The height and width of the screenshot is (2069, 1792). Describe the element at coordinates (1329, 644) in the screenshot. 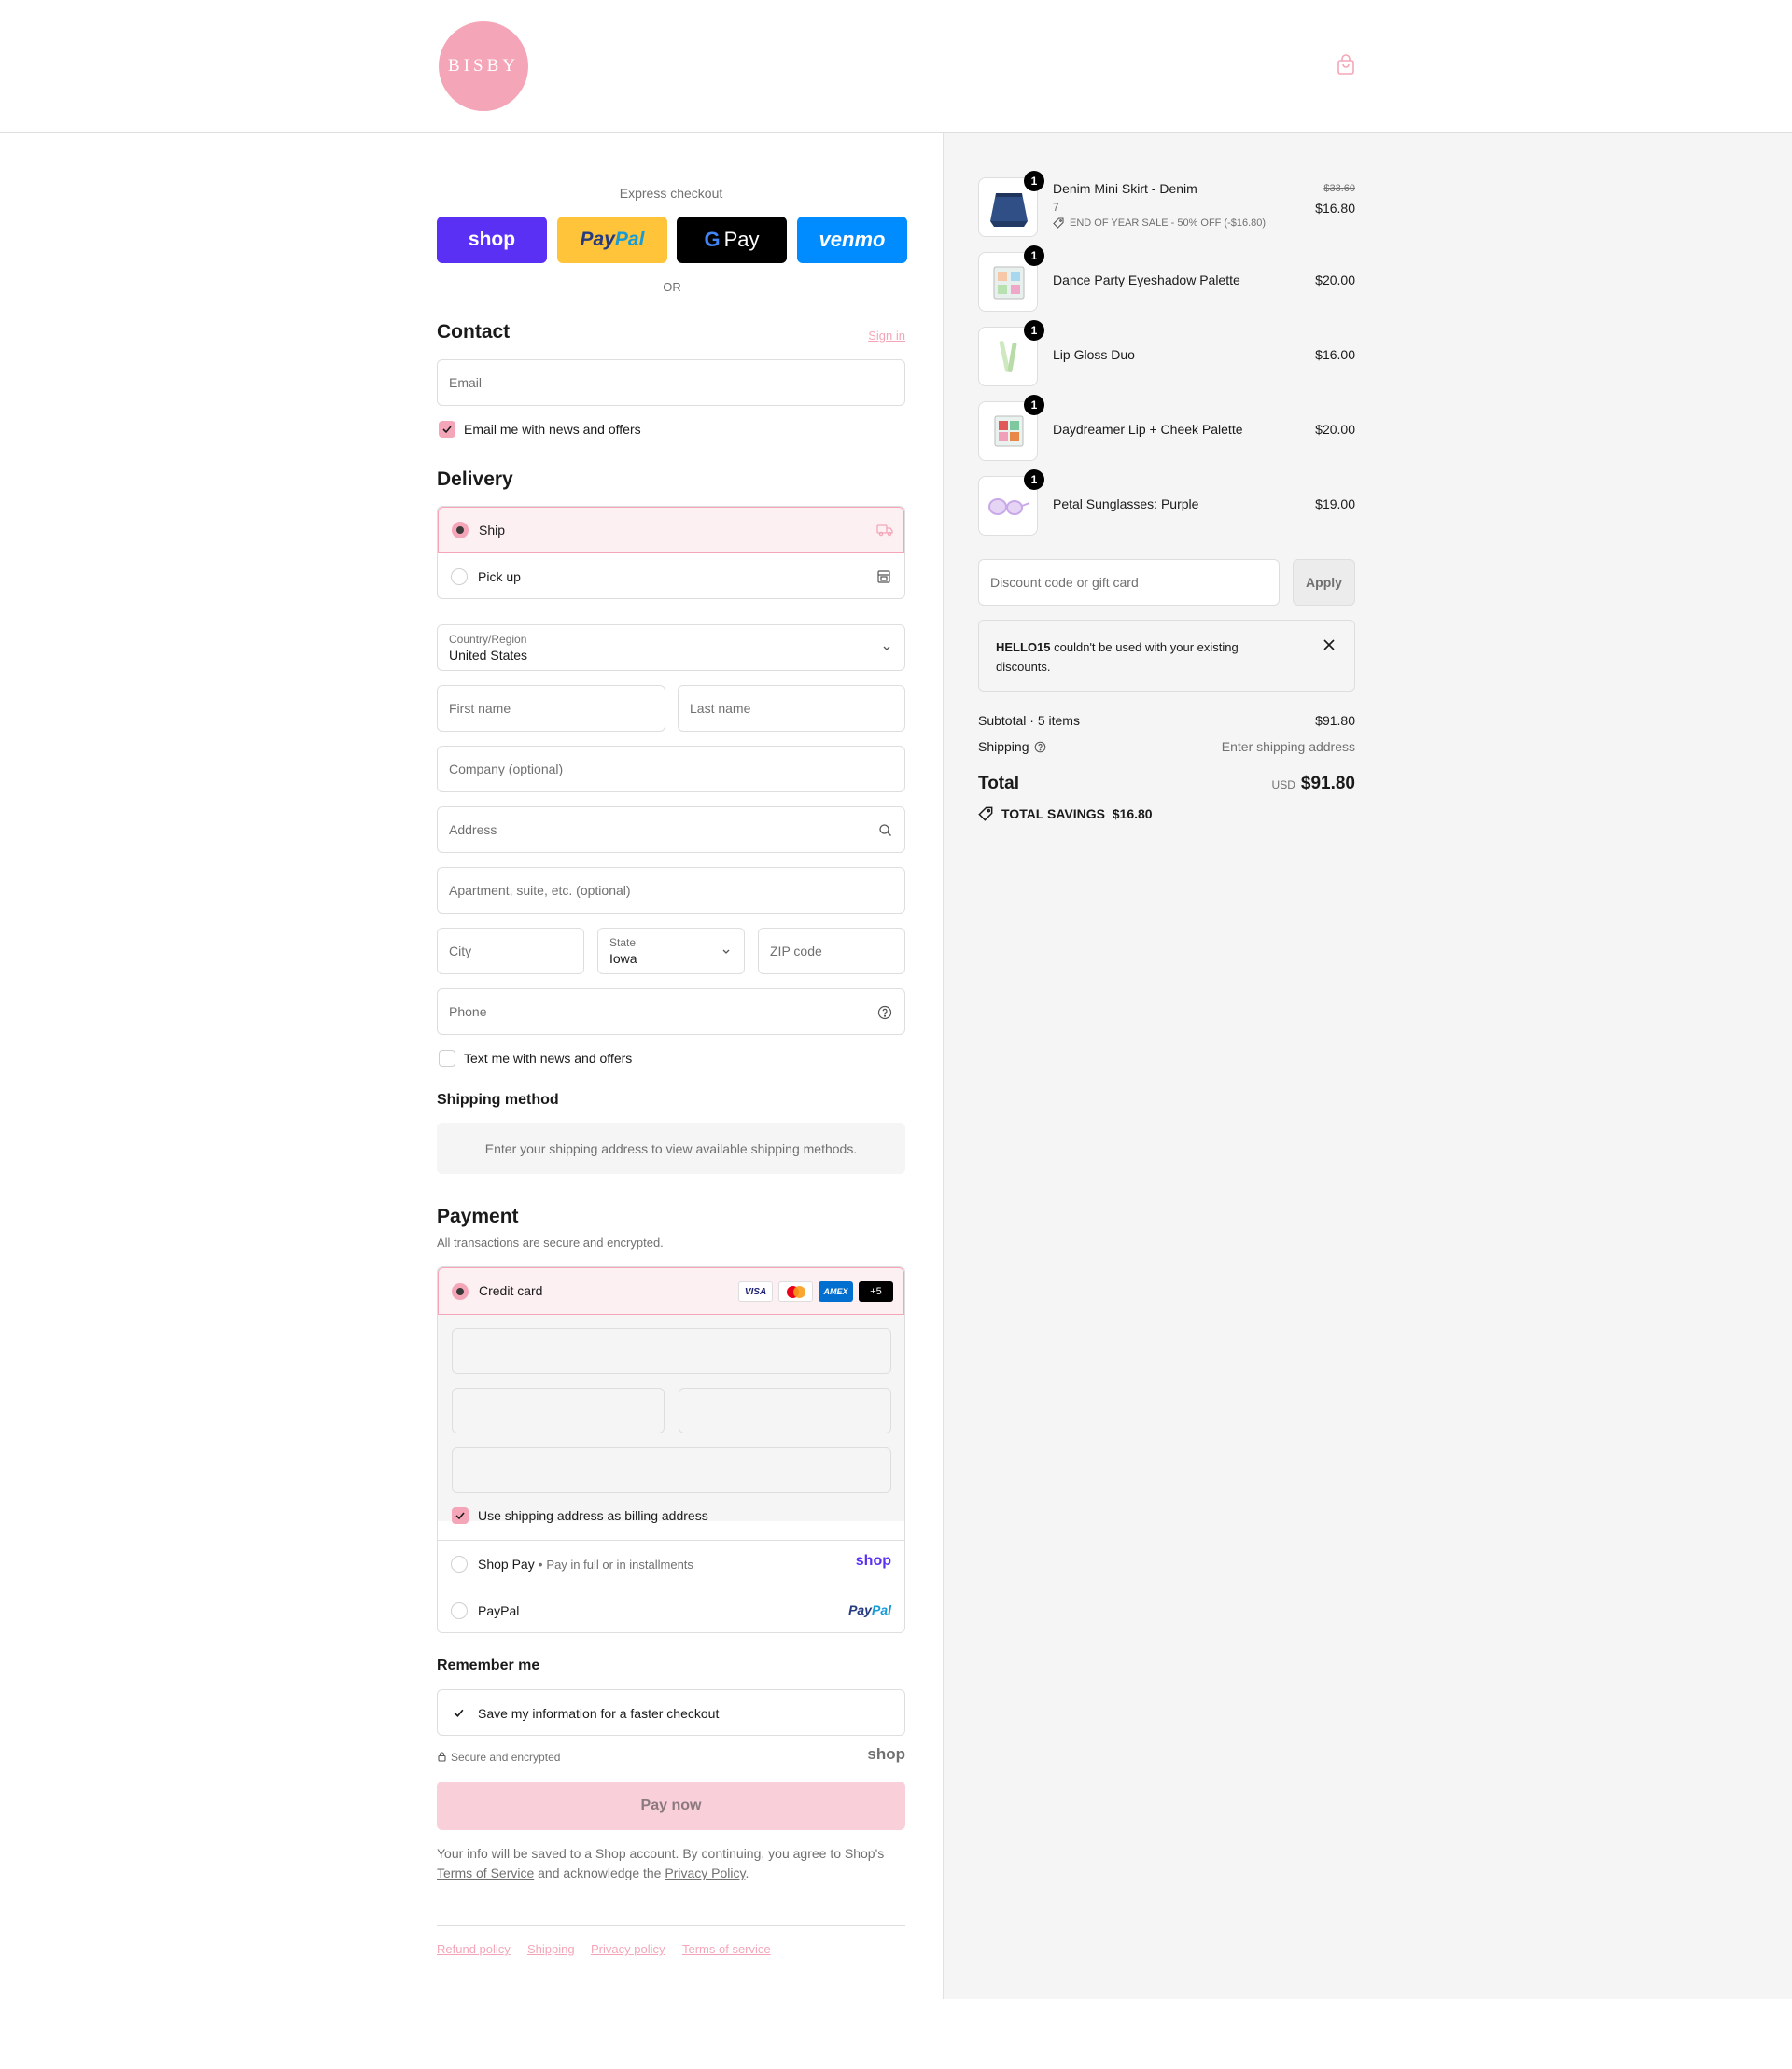

I see `close-icon` at that location.